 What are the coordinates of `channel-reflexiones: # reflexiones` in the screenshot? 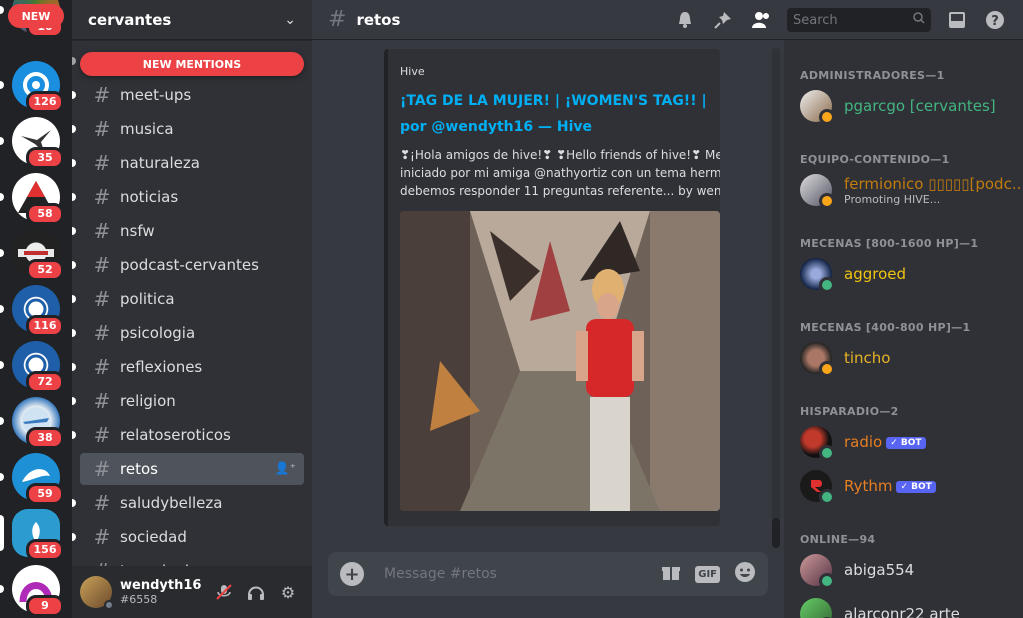 It's located at (188, 367).